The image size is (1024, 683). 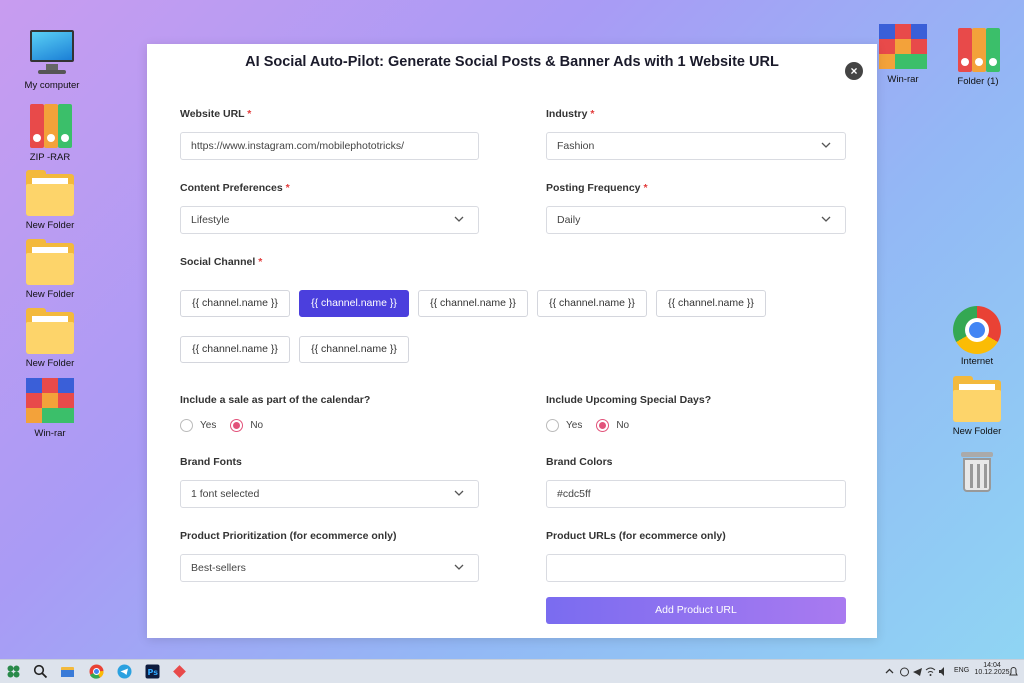 What do you see at coordinates (564, 425) in the screenshot?
I see `special-days-yes: Yes` at bounding box center [564, 425].